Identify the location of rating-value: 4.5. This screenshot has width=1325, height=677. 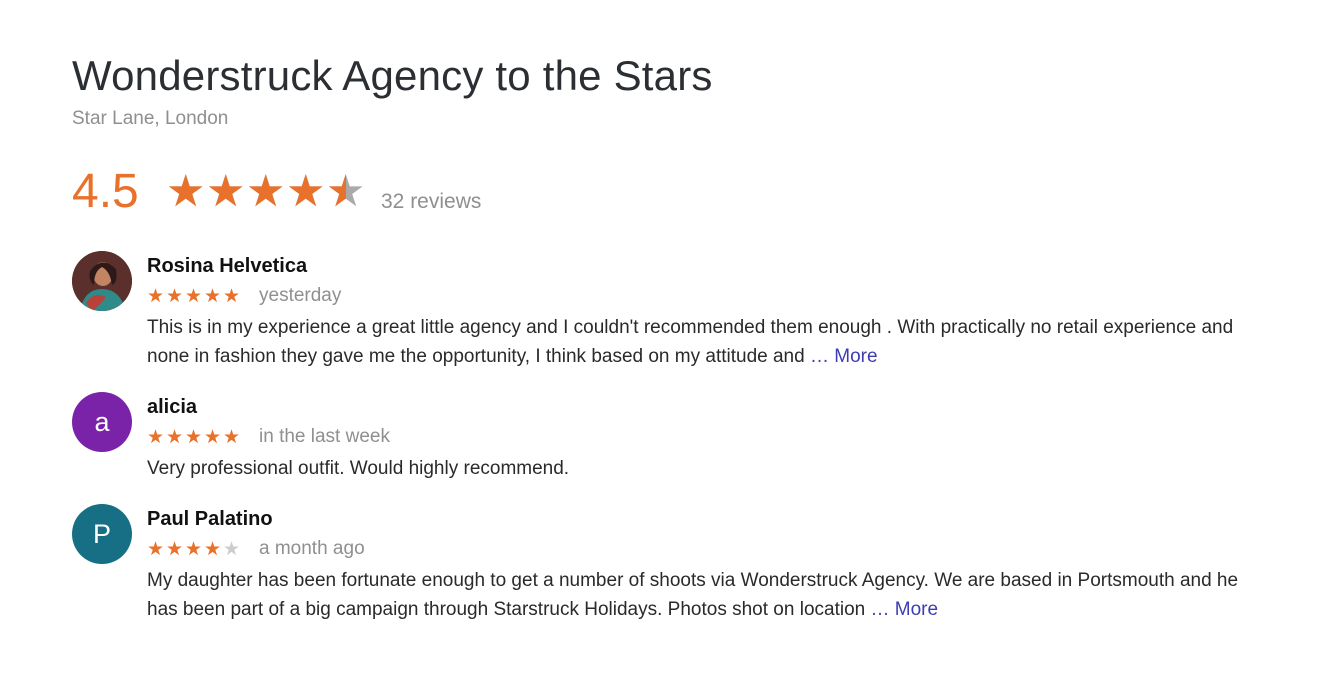
(105, 191).